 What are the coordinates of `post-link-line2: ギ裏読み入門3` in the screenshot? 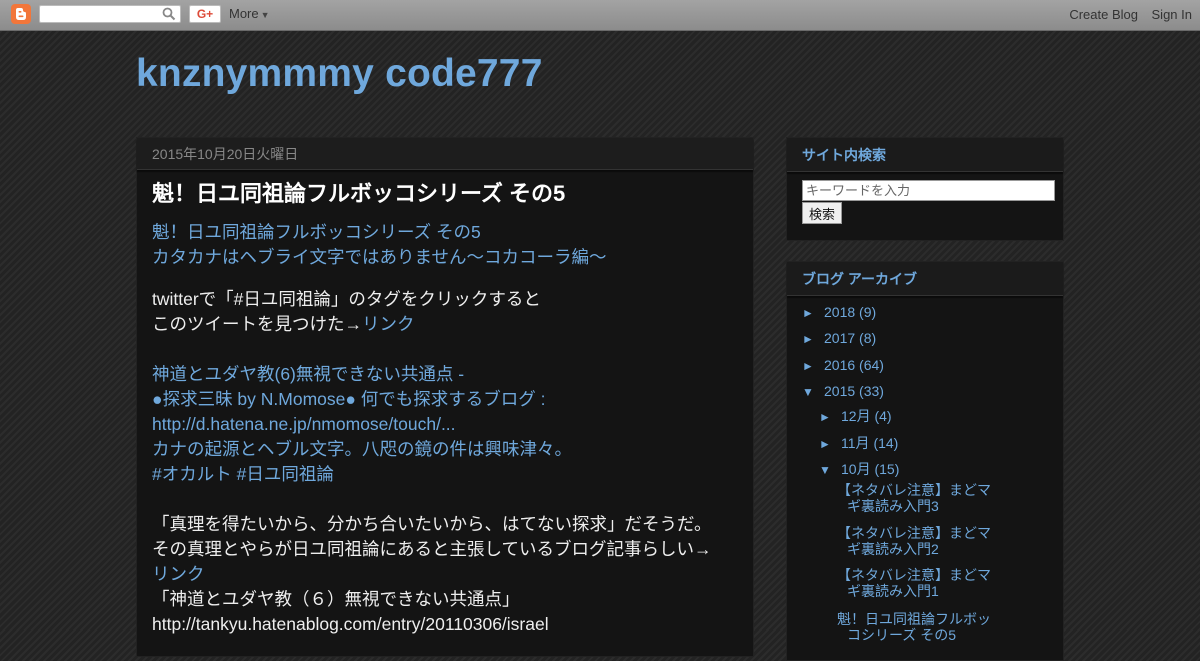 It's located at (893, 506).